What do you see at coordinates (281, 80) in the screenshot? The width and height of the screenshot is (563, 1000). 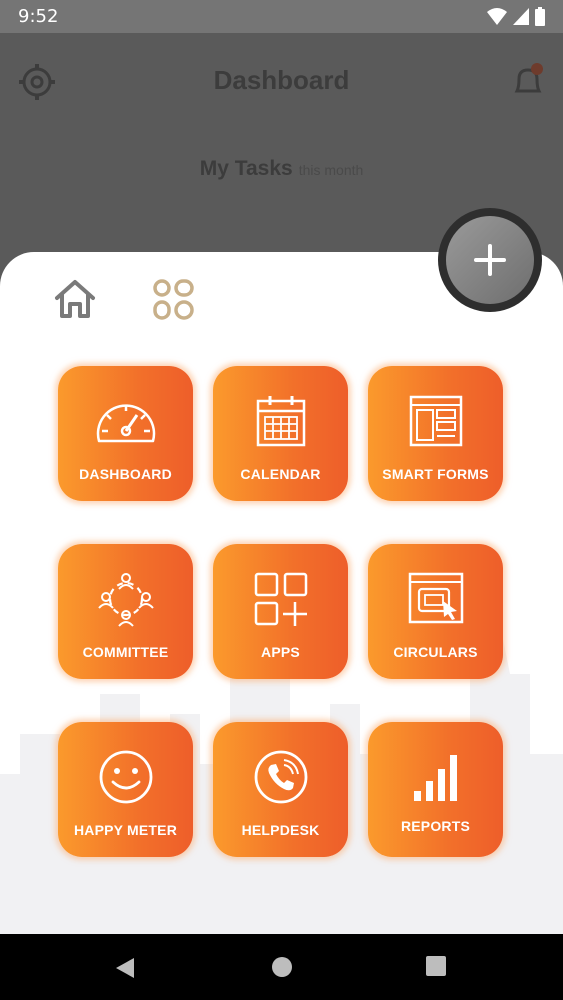 I see `background-title: Dashboard` at bounding box center [281, 80].